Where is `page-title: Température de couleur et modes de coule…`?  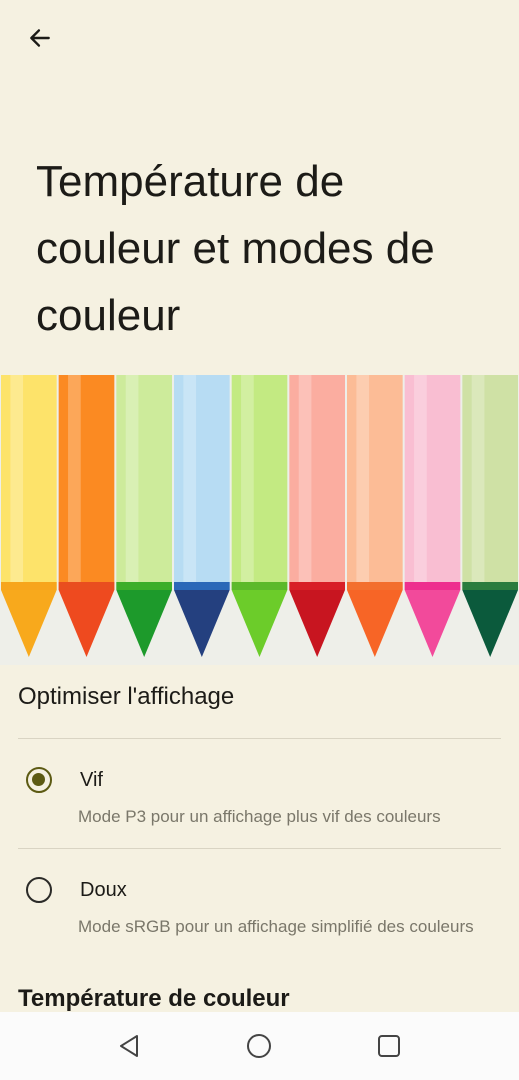
page-title: Température de couleur et modes de coule… is located at coordinates (235, 248).